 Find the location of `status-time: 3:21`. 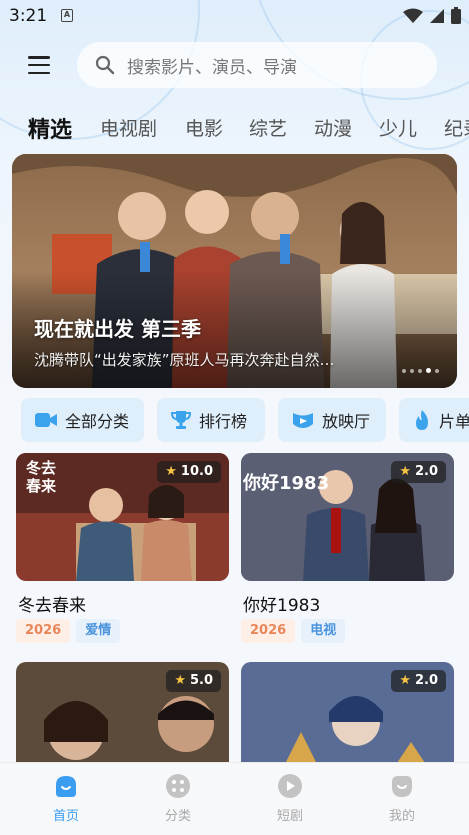

status-time: 3:21 is located at coordinates (28, 16).